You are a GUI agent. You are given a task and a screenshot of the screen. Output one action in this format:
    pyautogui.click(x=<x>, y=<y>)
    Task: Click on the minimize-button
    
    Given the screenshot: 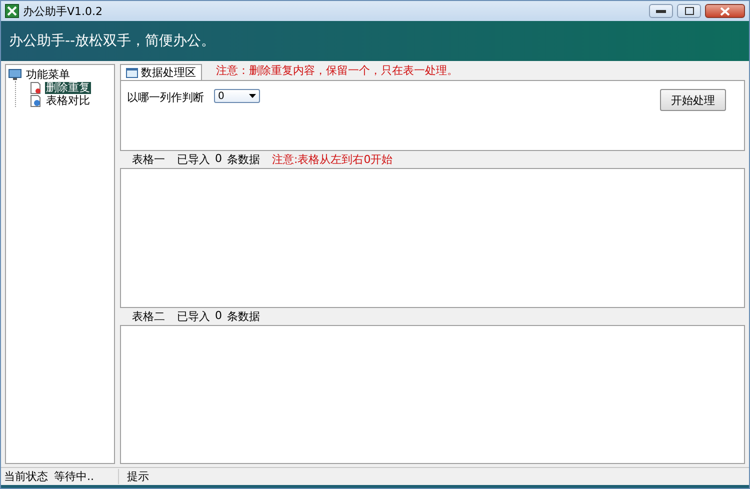 What is the action you would take?
    pyautogui.click(x=661, y=11)
    